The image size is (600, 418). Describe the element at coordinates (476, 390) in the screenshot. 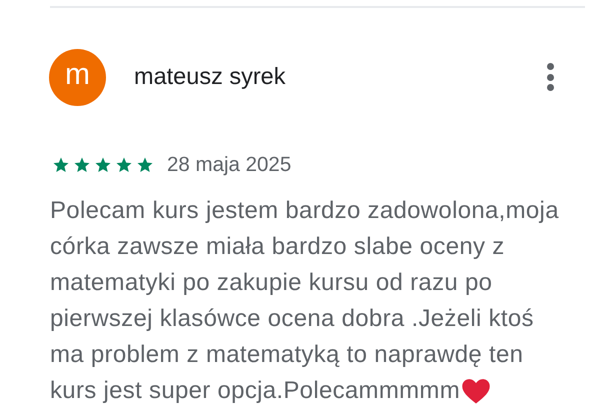

I see `heart-icon` at that location.